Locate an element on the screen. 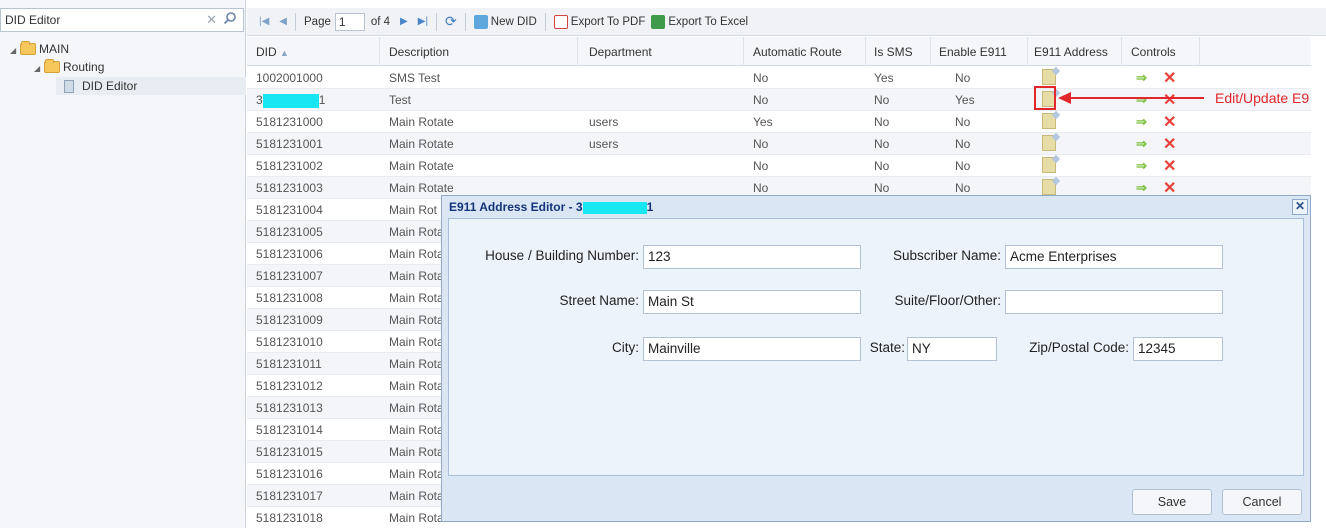 Image resolution: width=1326 pixels, height=528 pixels. suite-floor-label: Suite/Floor/Other: is located at coordinates (947, 300).